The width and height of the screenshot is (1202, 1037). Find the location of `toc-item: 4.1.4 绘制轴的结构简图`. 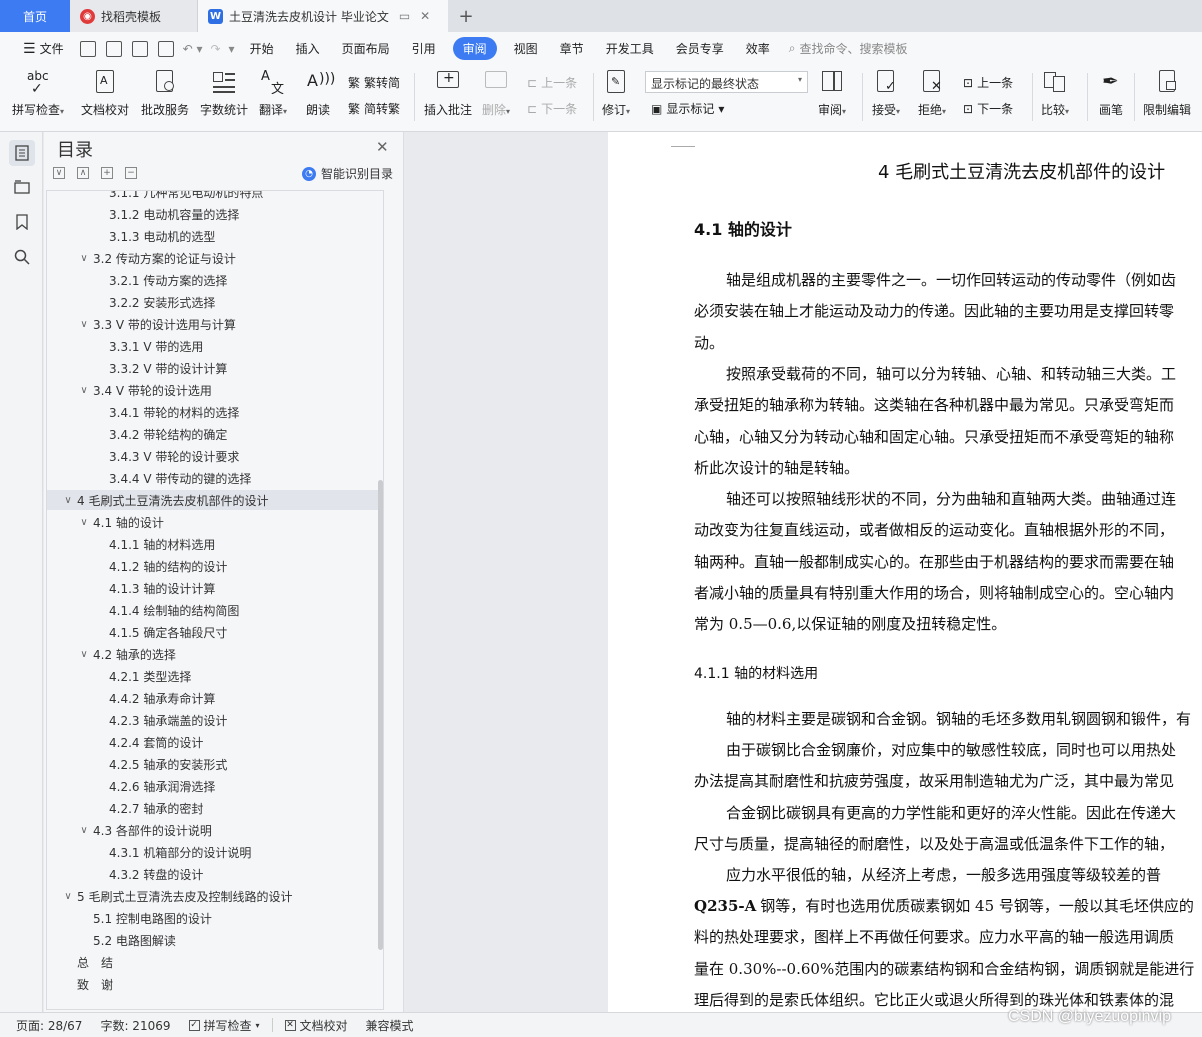

toc-item: 4.1.4 绘制轴的结构简图 is located at coordinates (214, 610).